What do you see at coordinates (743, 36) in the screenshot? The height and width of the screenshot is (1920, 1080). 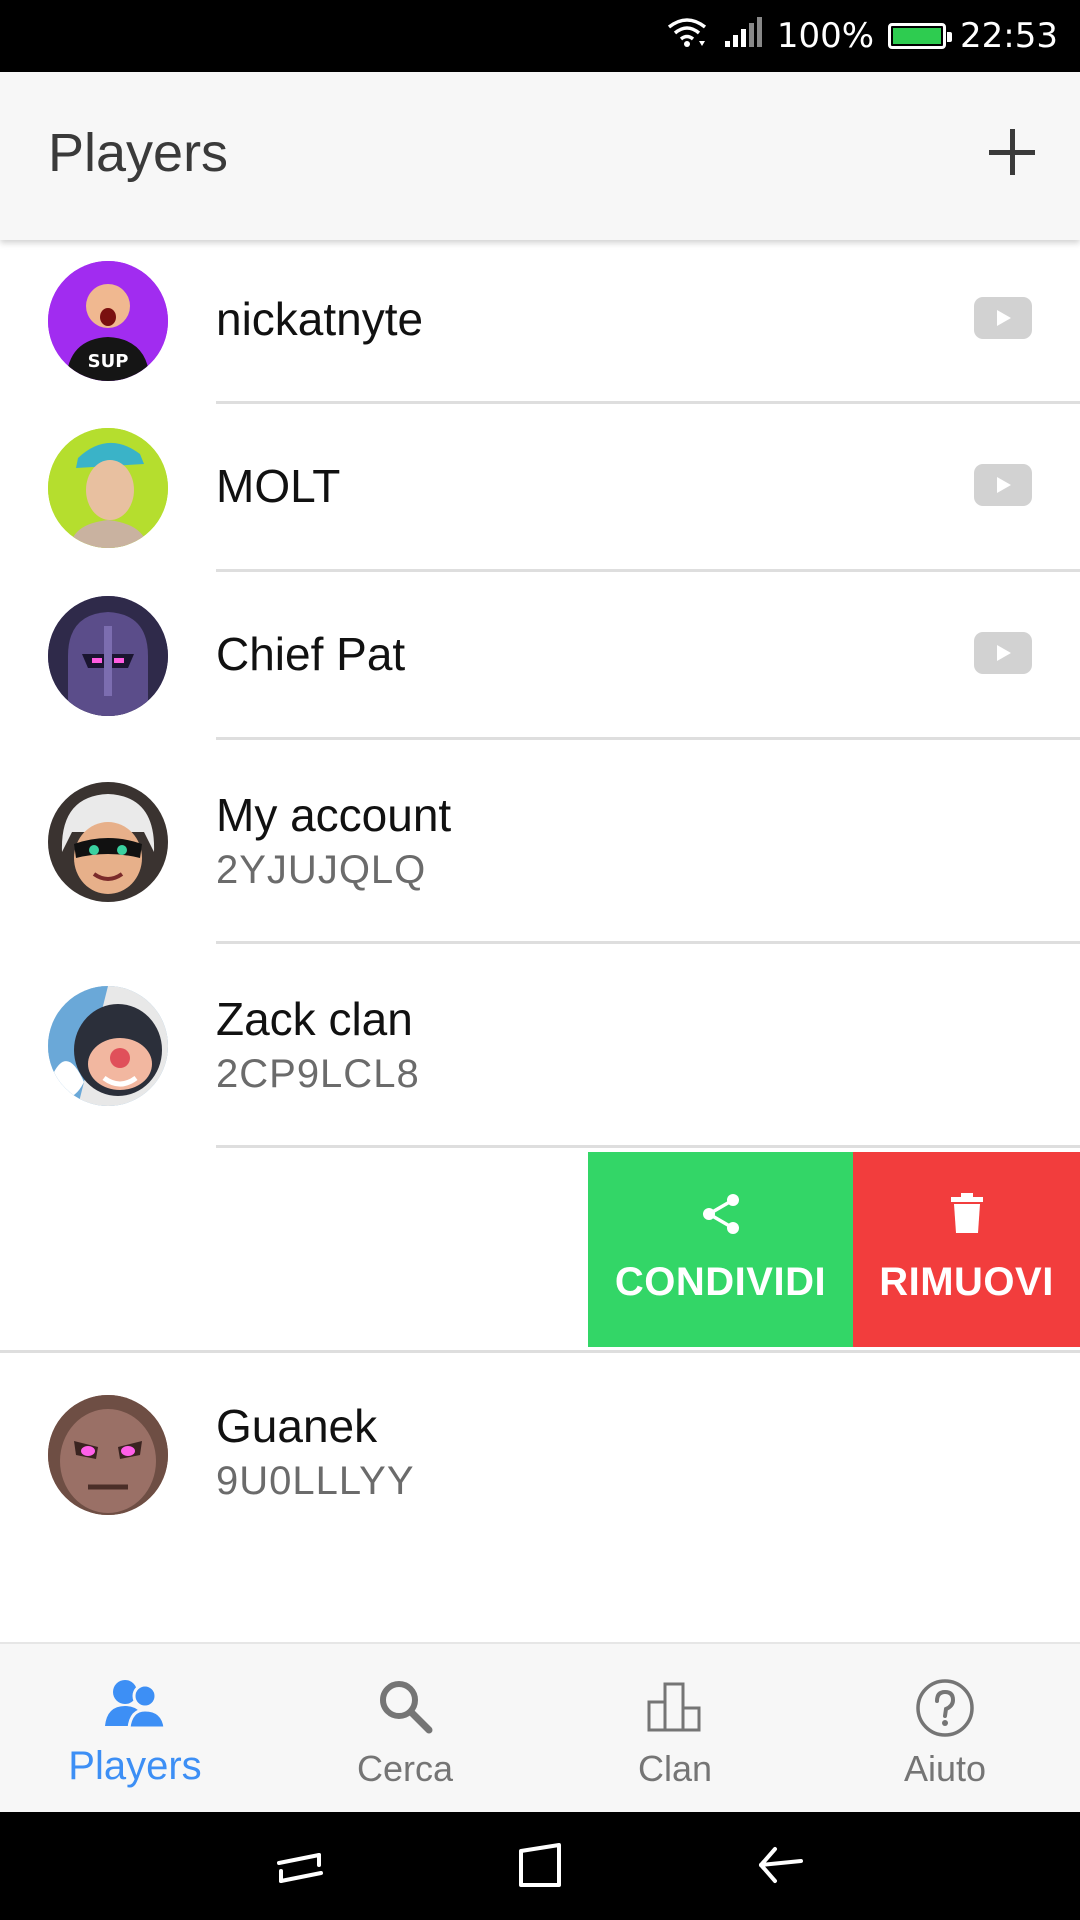 I see `signal-icon` at bounding box center [743, 36].